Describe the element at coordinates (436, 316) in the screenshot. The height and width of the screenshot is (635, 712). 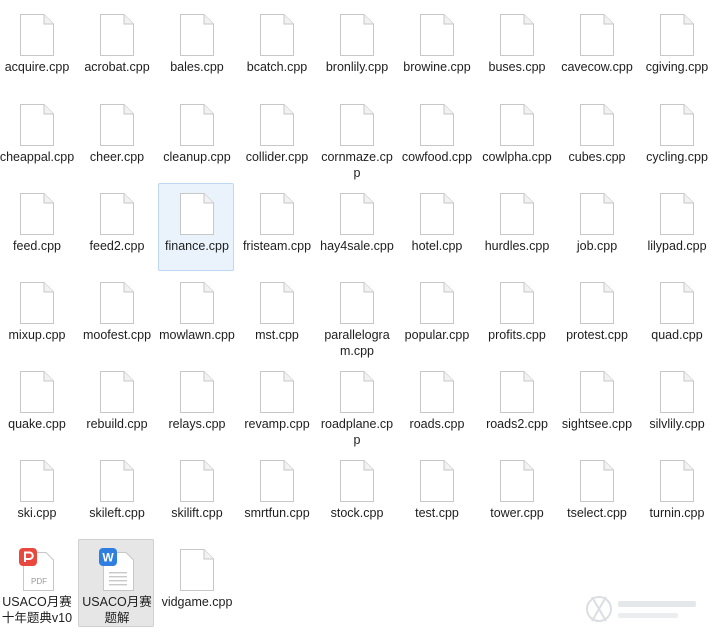
I see `file-item: popular.cpp` at that location.